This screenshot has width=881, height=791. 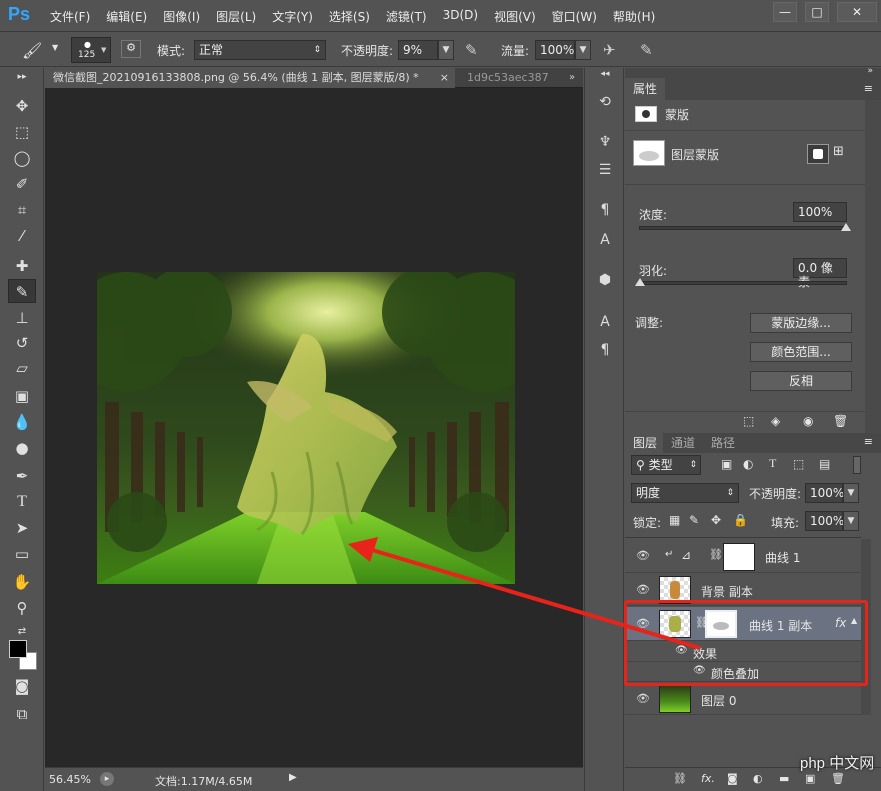 I want to click on tab-properties: 属性, so click(x=645, y=89).